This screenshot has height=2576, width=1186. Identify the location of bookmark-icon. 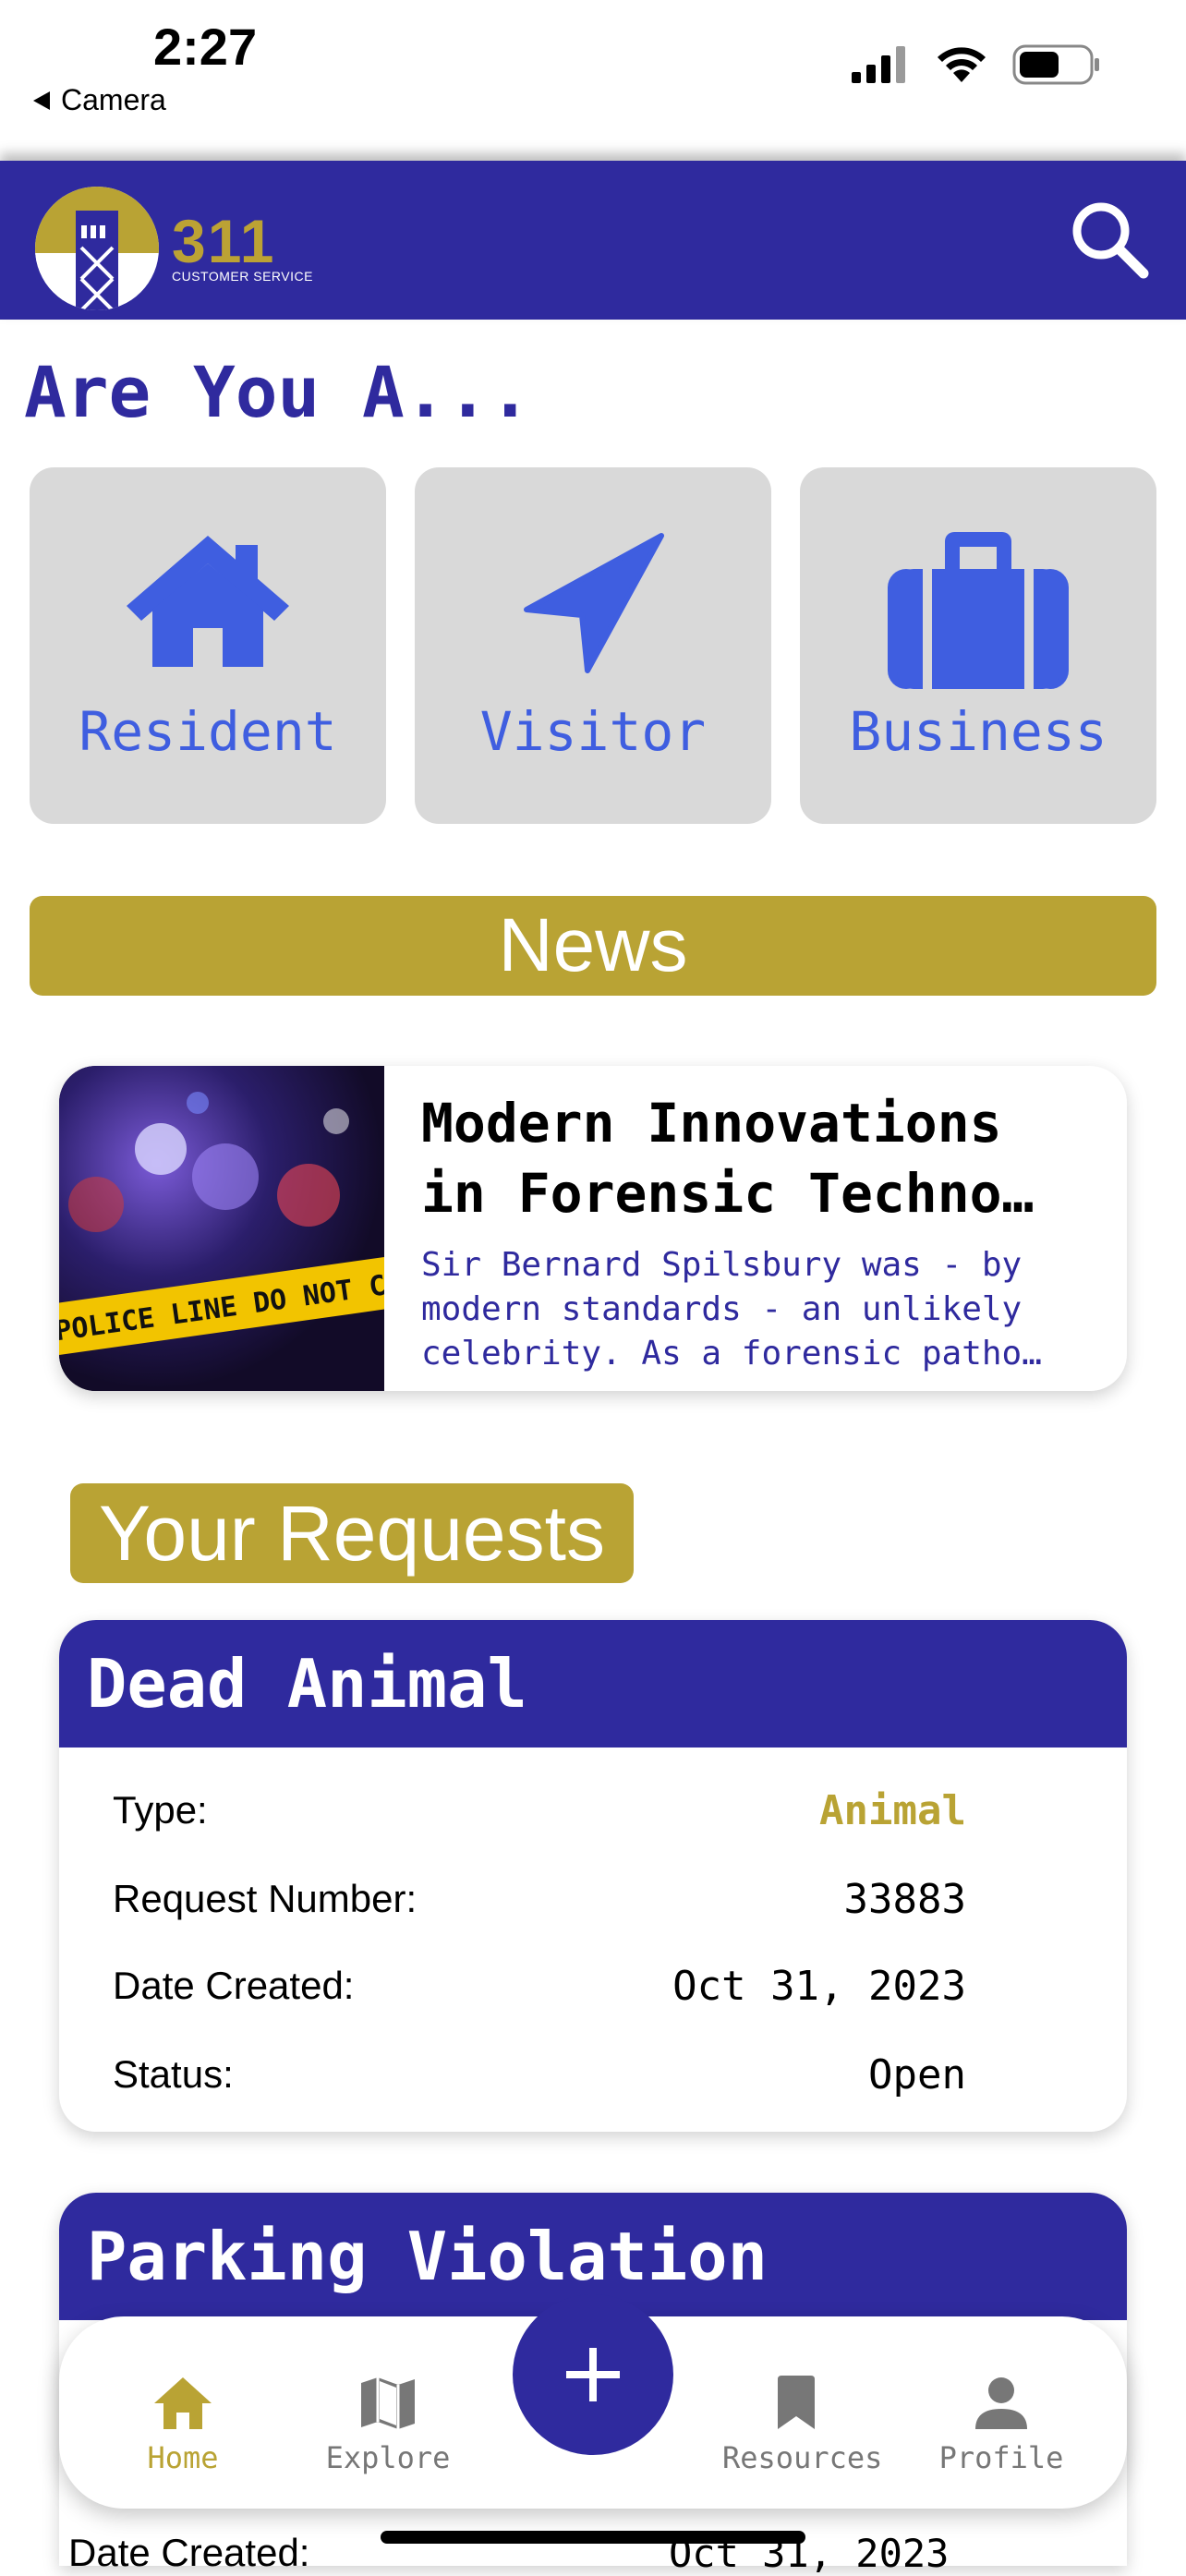
(796, 2397).